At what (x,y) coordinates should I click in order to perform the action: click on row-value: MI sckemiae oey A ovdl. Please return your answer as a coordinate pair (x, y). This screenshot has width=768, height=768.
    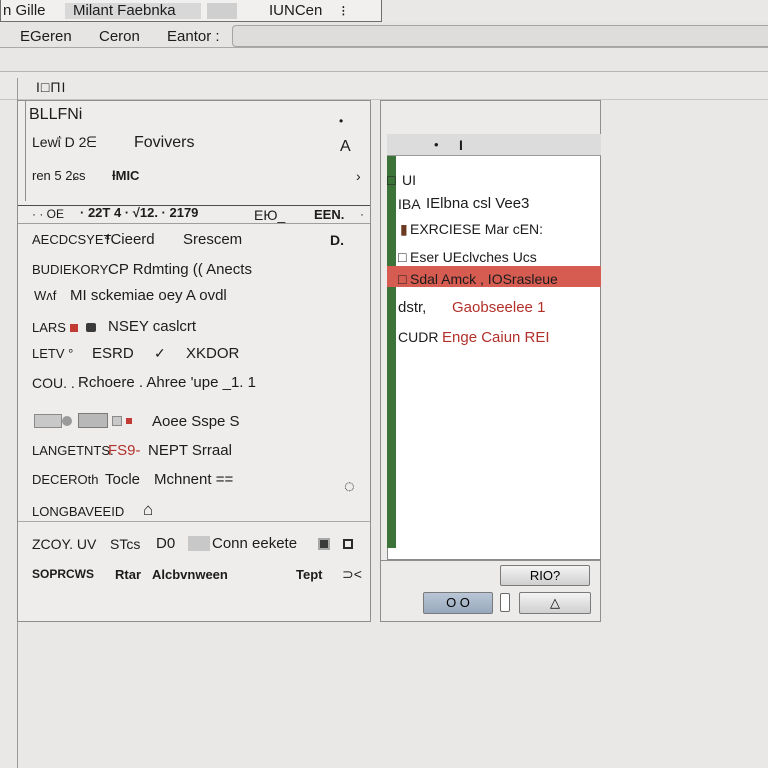
    Looking at the image, I should click on (148, 295).